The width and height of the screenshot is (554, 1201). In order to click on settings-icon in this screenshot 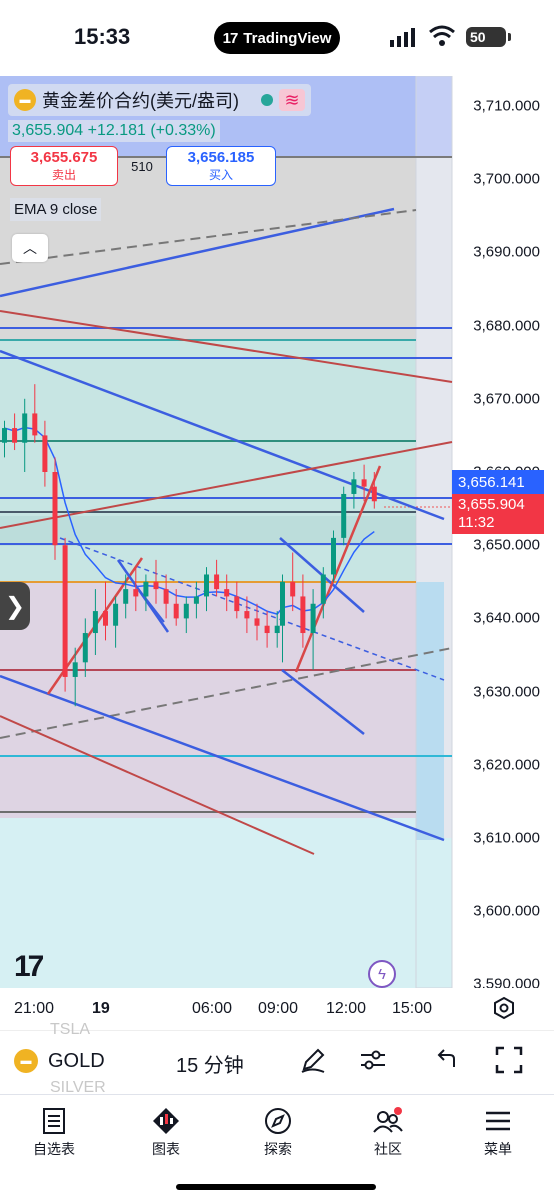, I will do `click(504, 1008)`.